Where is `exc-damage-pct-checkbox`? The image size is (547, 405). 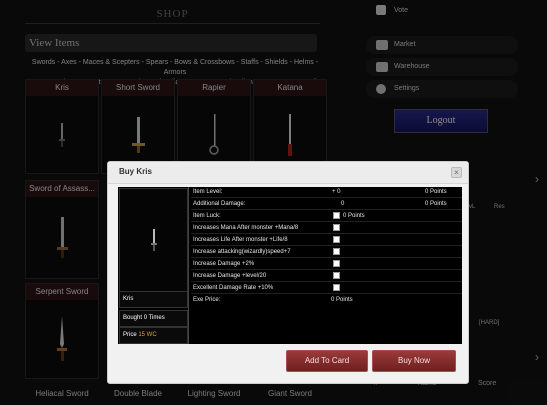
exc-damage-pct-checkbox is located at coordinates (336, 263).